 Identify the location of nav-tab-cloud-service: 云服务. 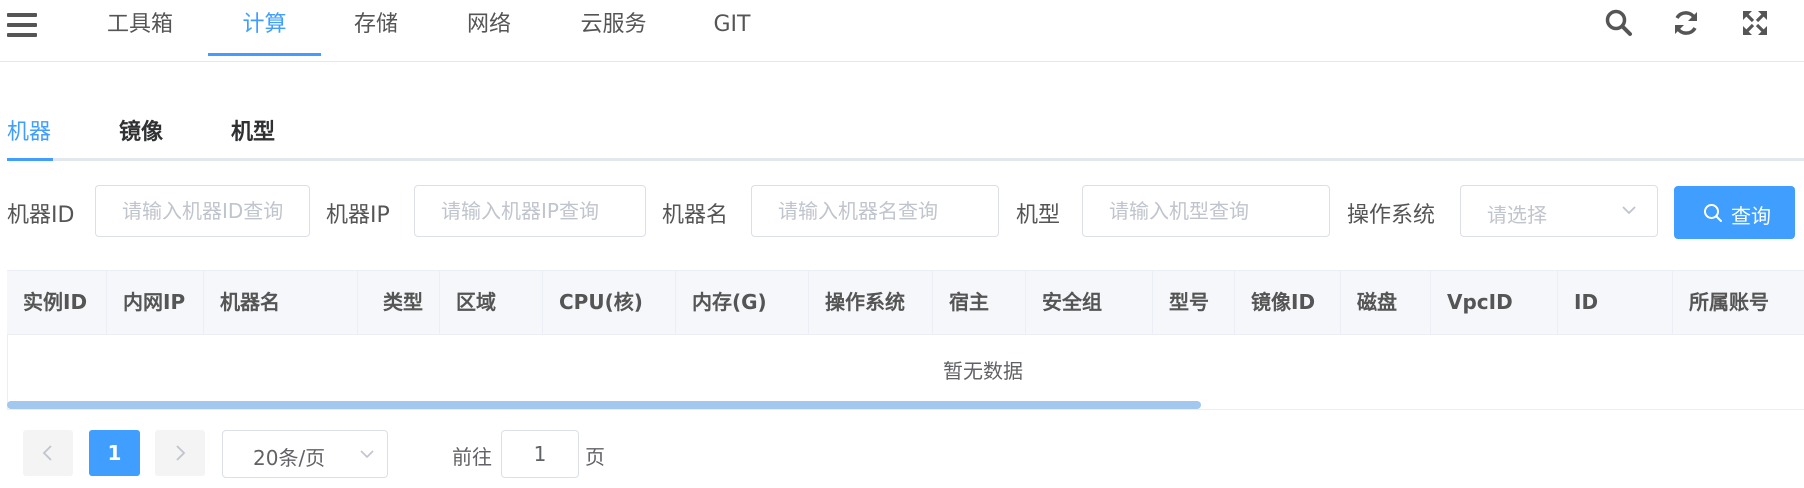
(613, 28).